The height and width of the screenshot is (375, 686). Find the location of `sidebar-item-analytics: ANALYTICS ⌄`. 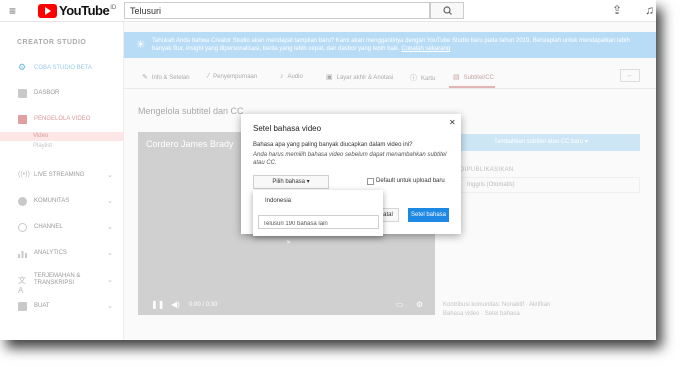

sidebar-item-analytics: ANALYTICS ⌄ is located at coordinates (62, 254).